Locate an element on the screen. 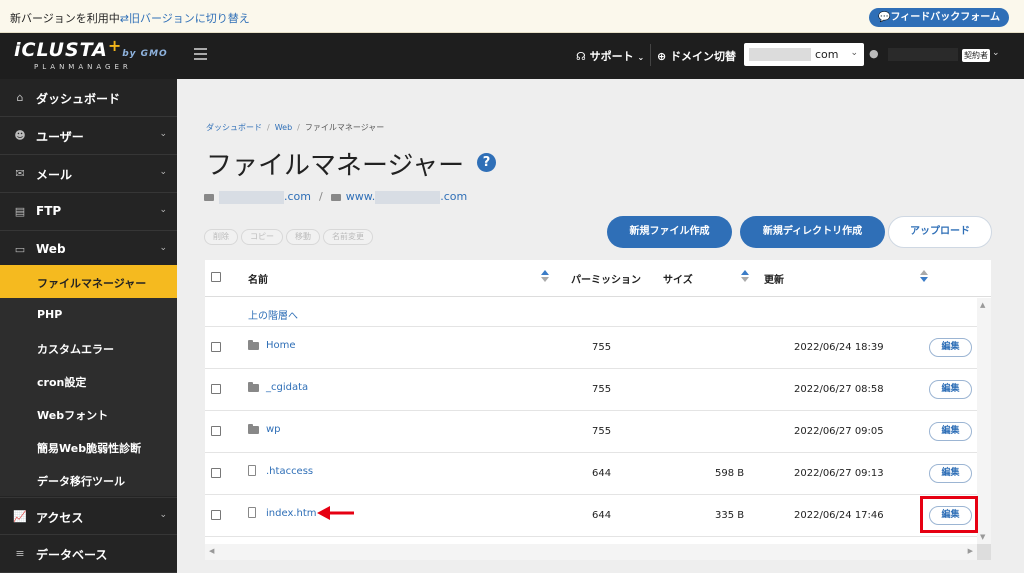  nav-access: 📈 アクセス ⌄ is located at coordinates (88, 516).